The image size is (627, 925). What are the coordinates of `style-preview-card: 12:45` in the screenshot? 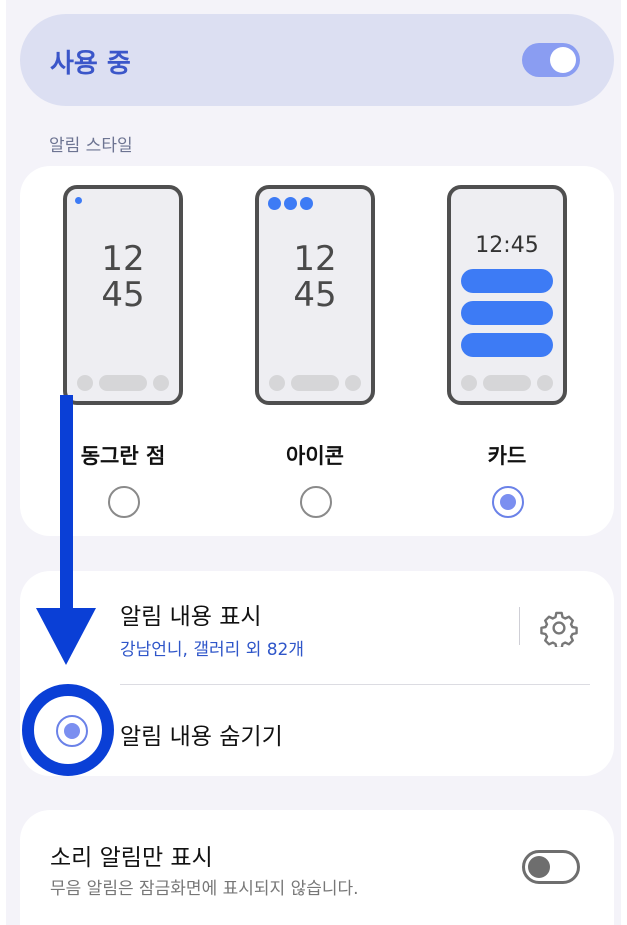 It's located at (507, 295).